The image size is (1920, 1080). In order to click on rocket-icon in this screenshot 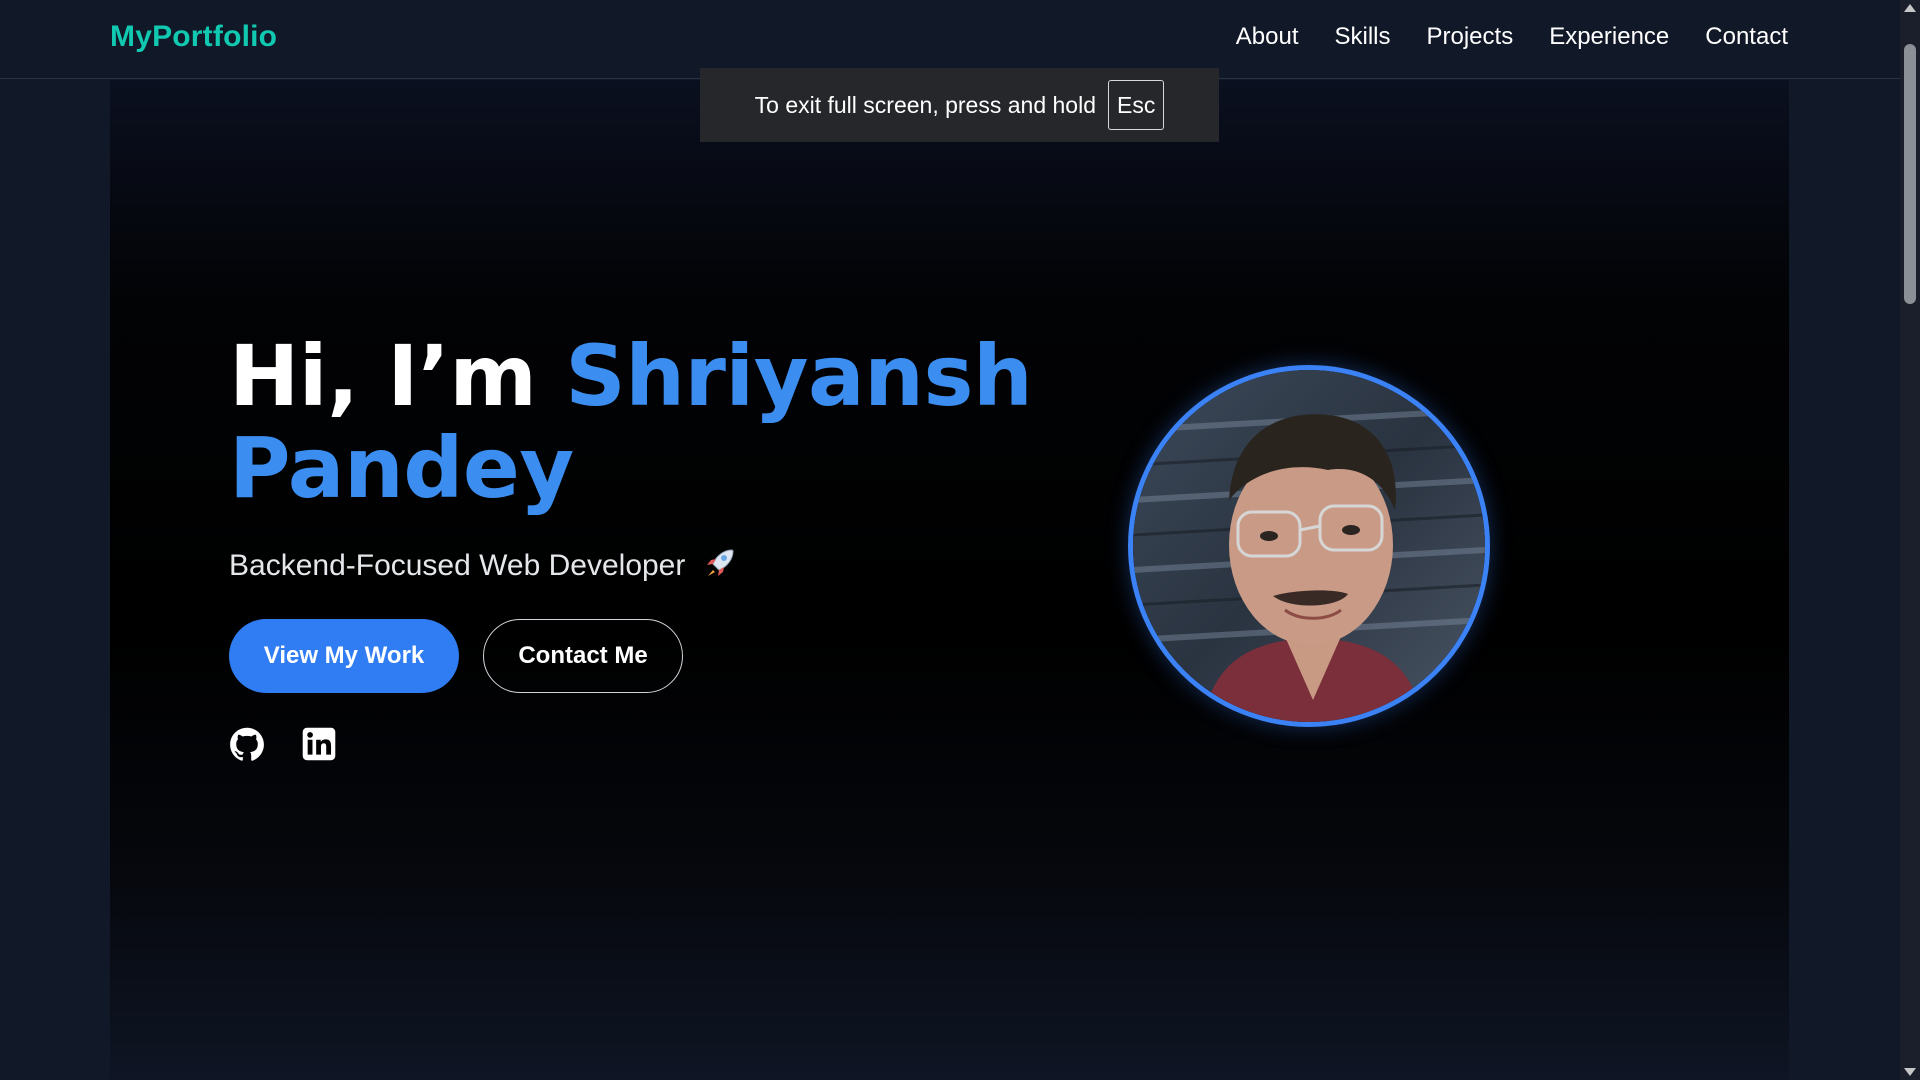, I will do `click(720, 567)`.